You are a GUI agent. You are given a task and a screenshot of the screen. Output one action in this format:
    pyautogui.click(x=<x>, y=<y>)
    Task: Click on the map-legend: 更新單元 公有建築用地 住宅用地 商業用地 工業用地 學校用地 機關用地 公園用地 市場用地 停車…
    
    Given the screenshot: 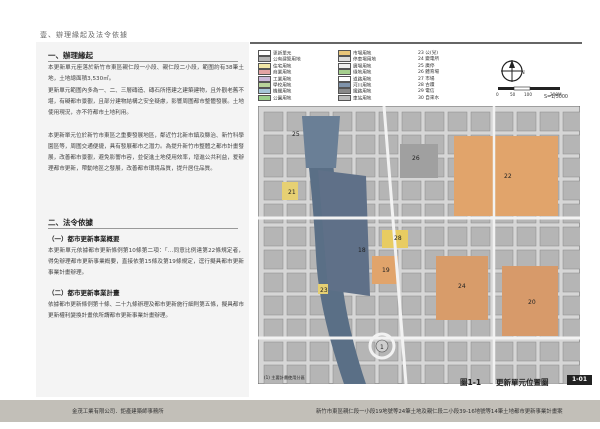 What is the action you would take?
    pyautogui.click(x=419, y=76)
    